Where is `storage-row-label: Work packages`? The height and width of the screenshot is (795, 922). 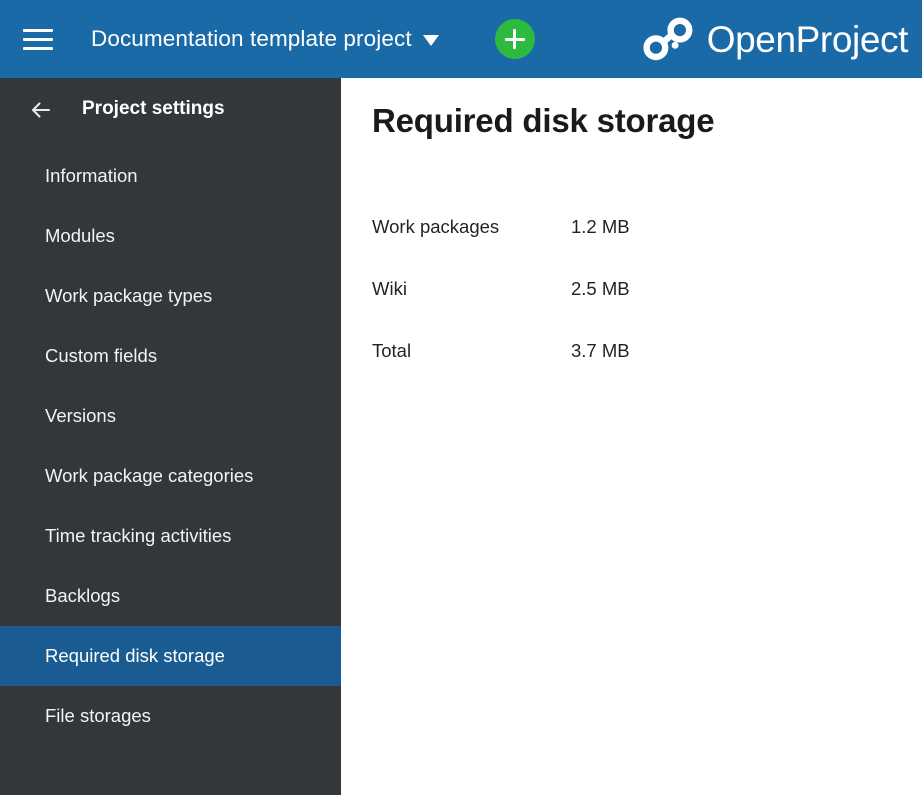
storage-row-label: Work packages is located at coordinates (436, 226).